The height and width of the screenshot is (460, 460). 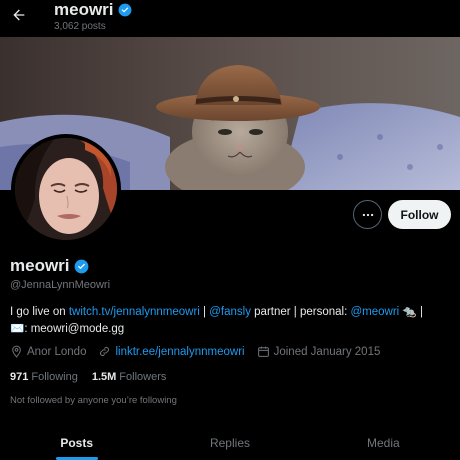 What do you see at coordinates (39, 312) in the screenshot?
I see `bio-text: I go live on` at bounding box center [39, 312].